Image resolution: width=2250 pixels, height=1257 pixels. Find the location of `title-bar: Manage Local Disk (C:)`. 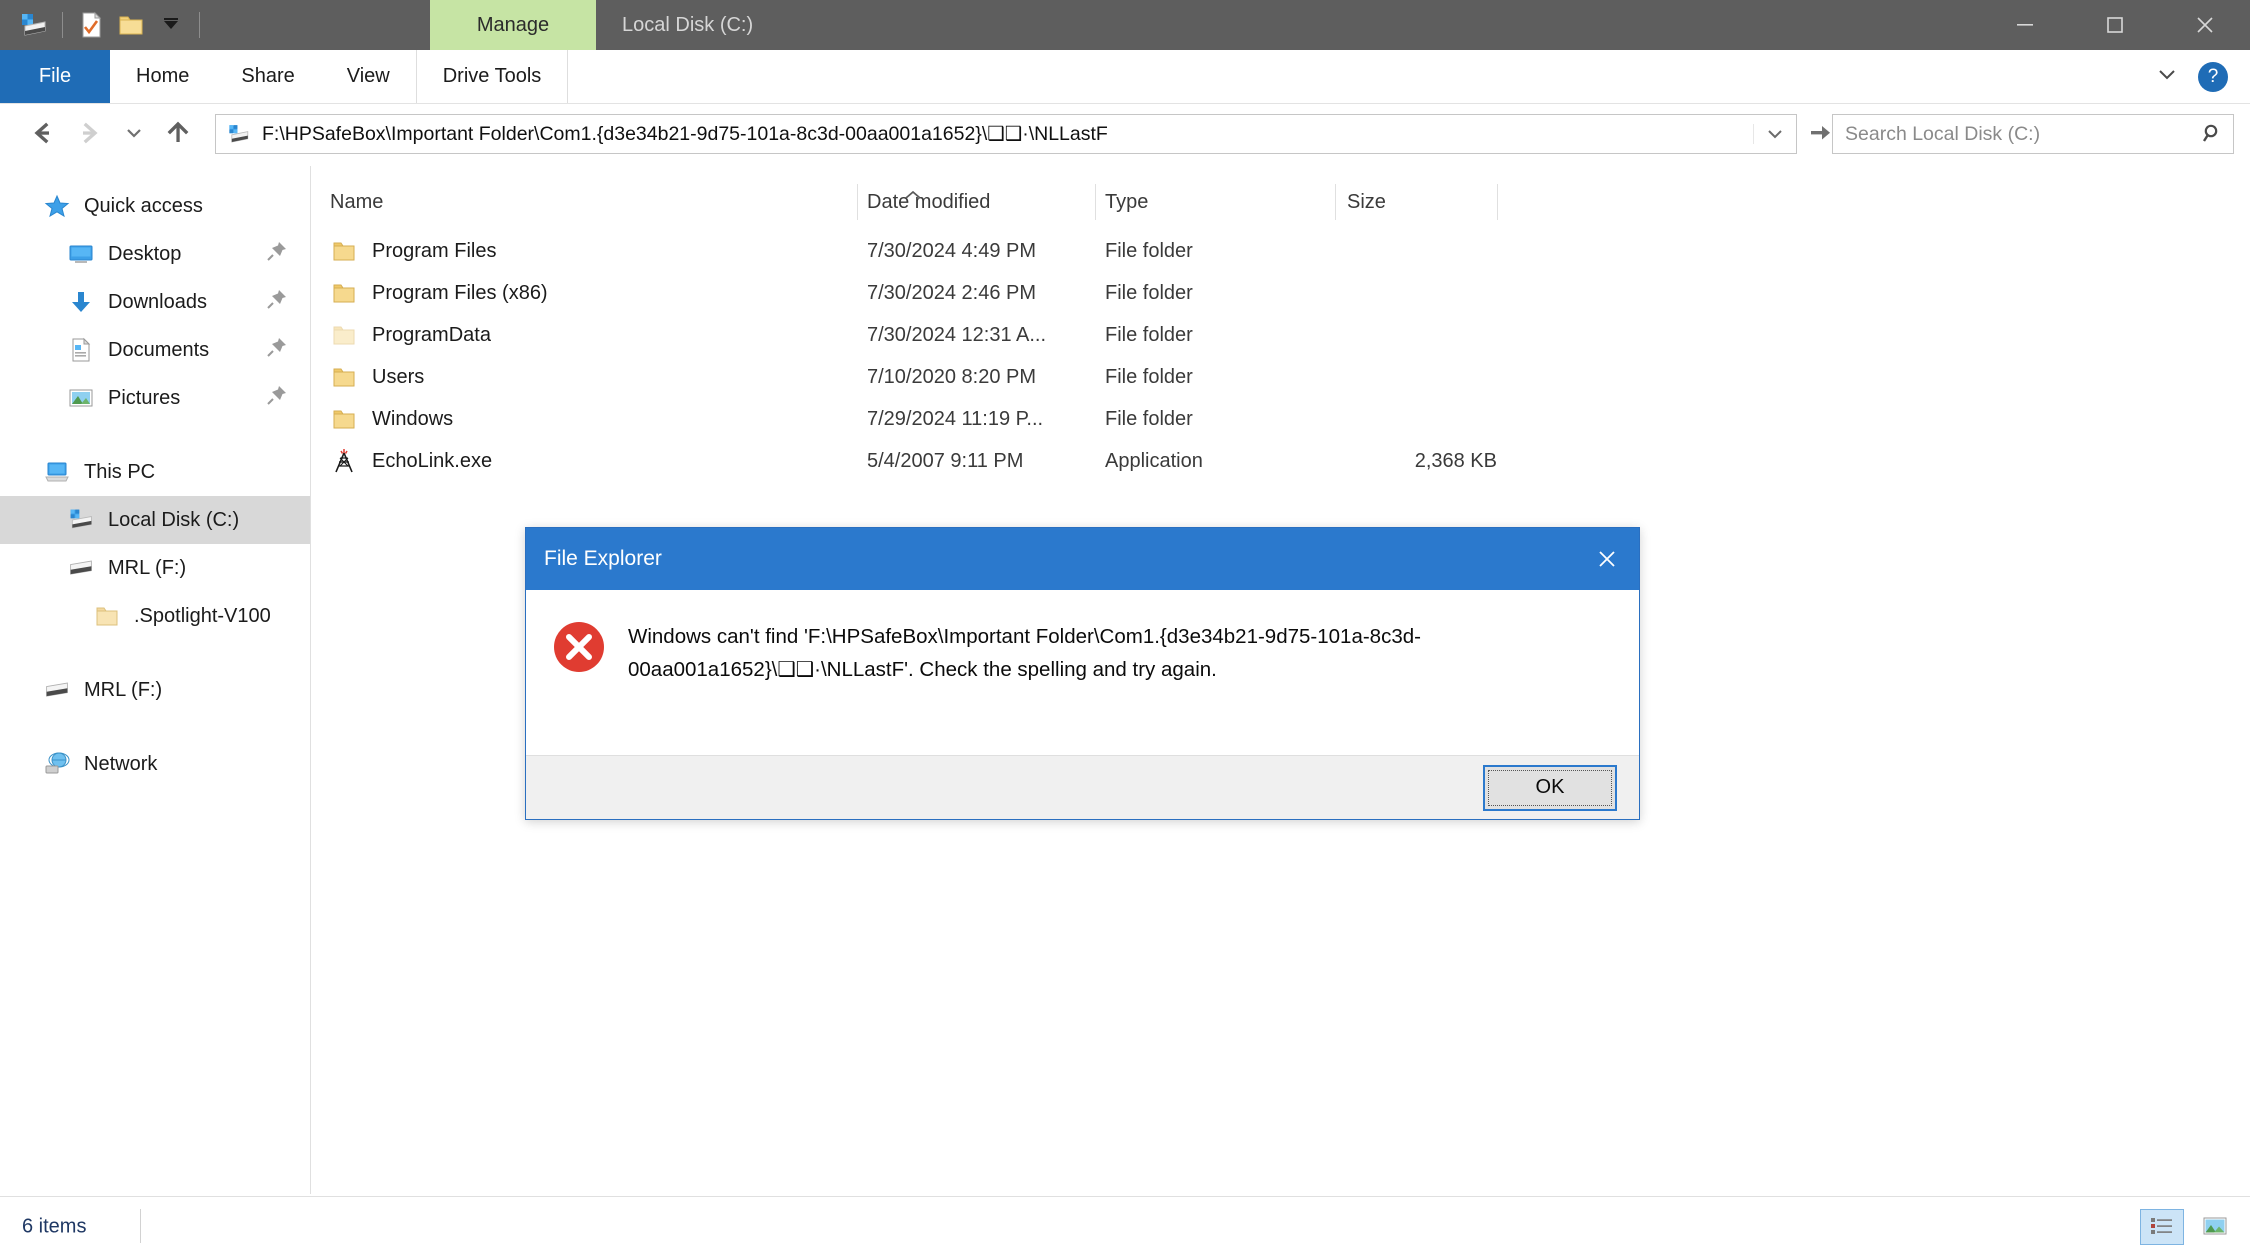

title-bar: Manage Local Disk (C:) is located at coordinates (1125, 25).